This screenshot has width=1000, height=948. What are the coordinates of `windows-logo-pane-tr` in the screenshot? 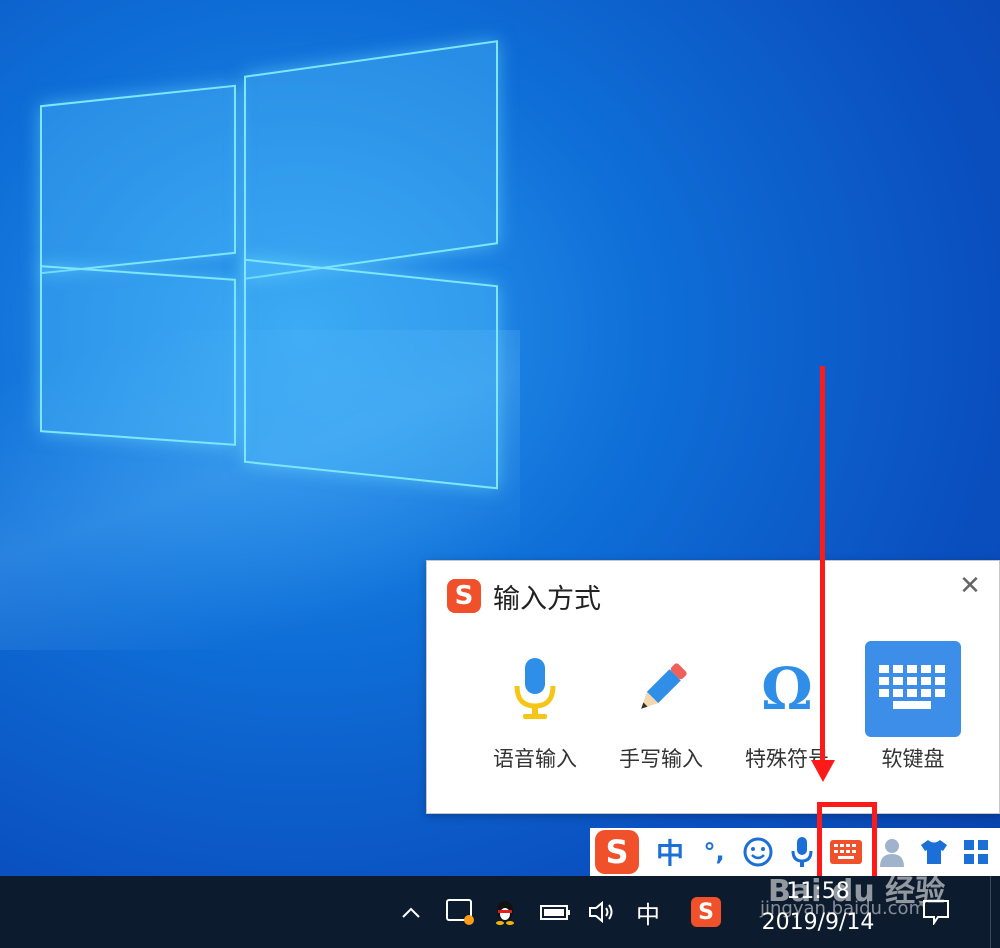 It's located at (371, 160).